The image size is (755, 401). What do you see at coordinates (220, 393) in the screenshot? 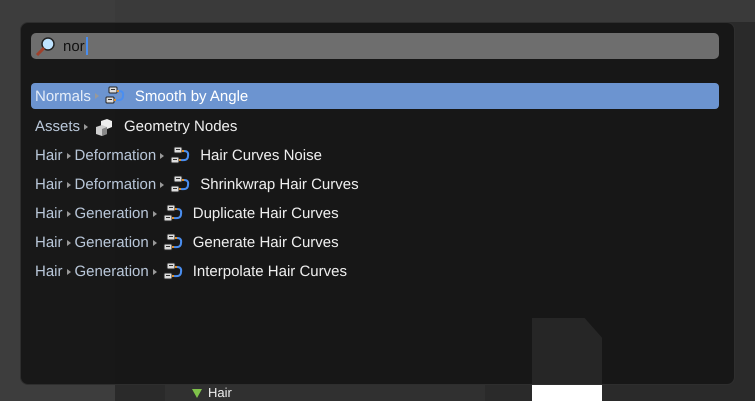
I see `tree-item: Hair` at bounding box center [220, 393].